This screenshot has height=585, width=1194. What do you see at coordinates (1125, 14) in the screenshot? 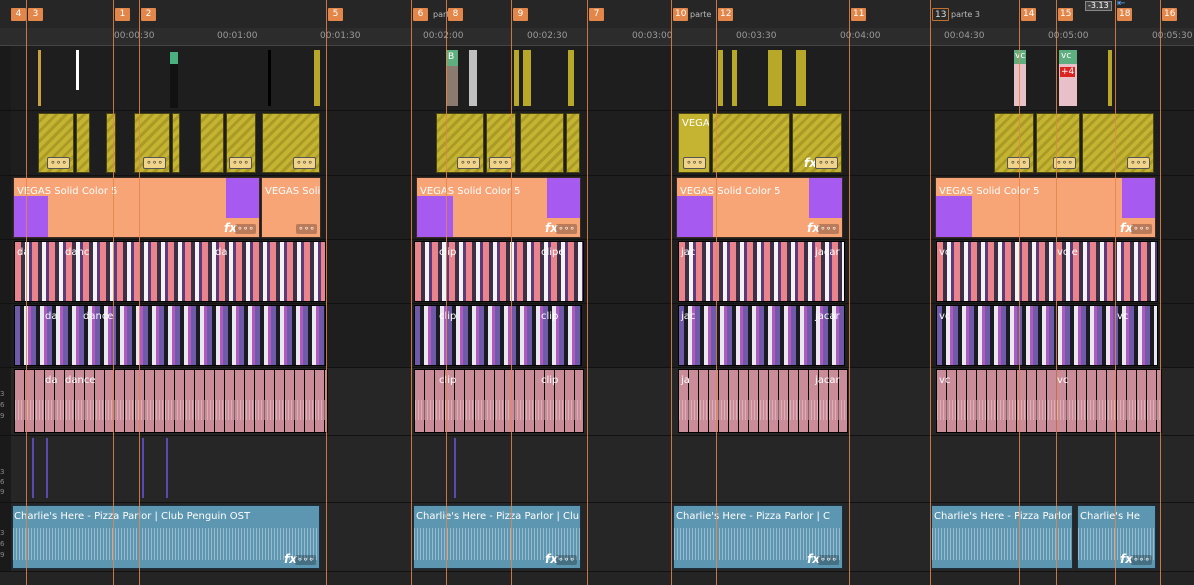
I see `marker-18: 18` at bounding box center [1125, 14].